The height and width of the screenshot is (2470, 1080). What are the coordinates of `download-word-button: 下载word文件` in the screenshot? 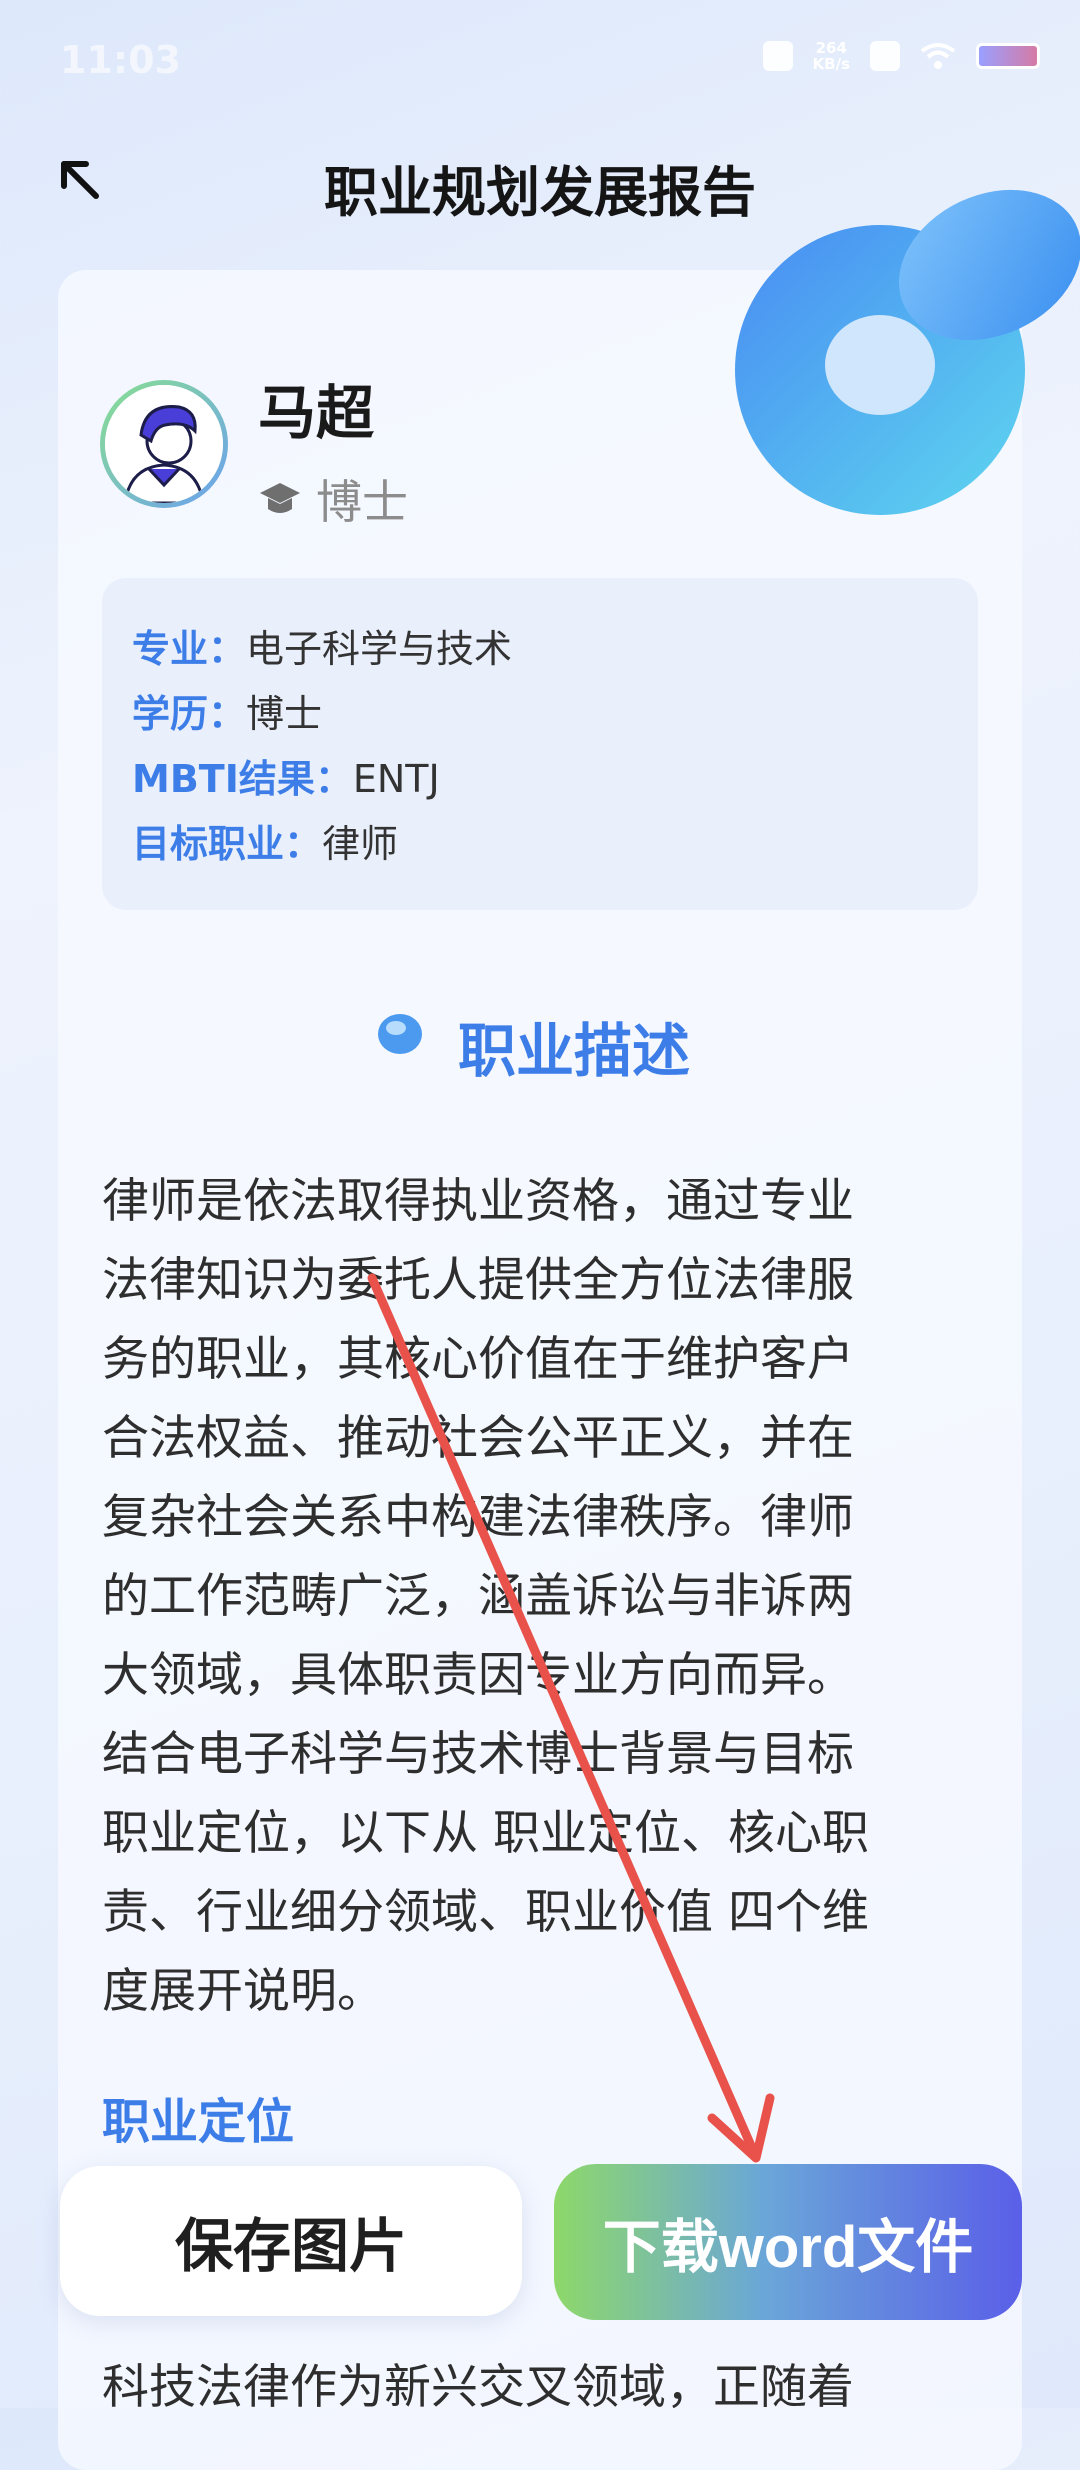 It's located at (788, 2242).